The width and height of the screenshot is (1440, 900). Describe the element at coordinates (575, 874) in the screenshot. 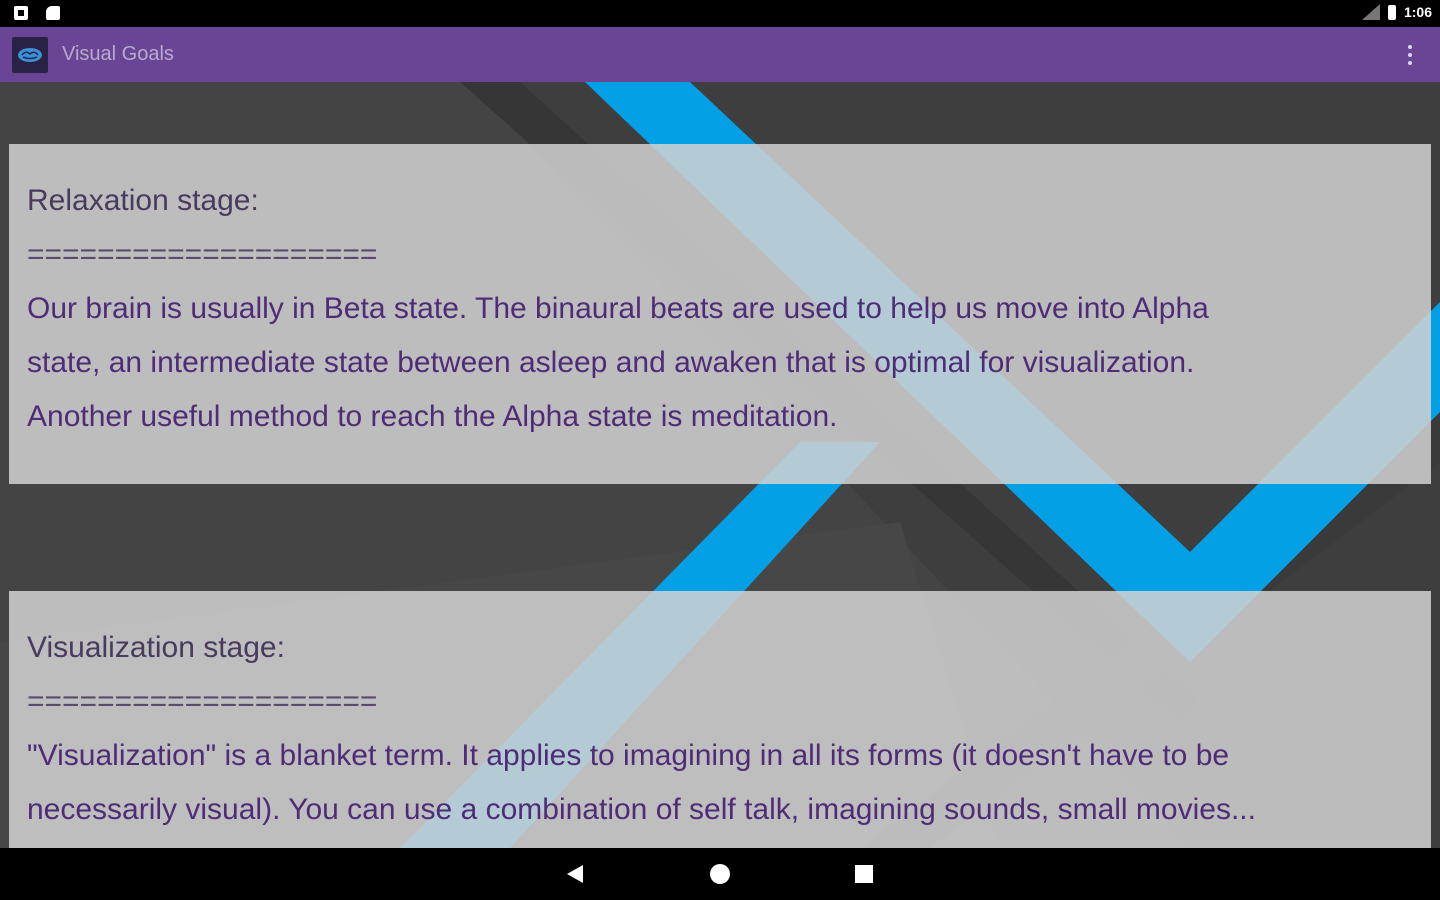

I see `back-triangle-icon` at that location.